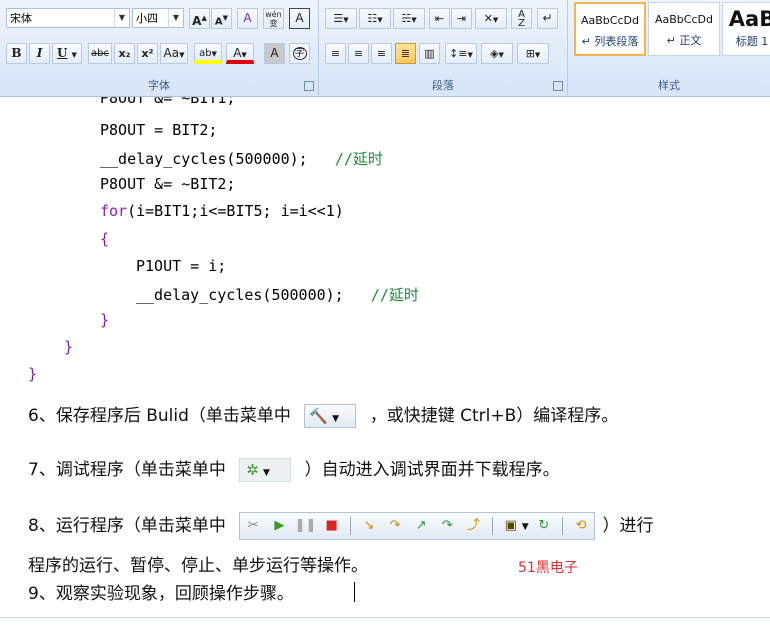 The image size is (770, 627). I want to click on step-7-text-b: ）自动进入调试界面并下载程序。, so click(432, 470).